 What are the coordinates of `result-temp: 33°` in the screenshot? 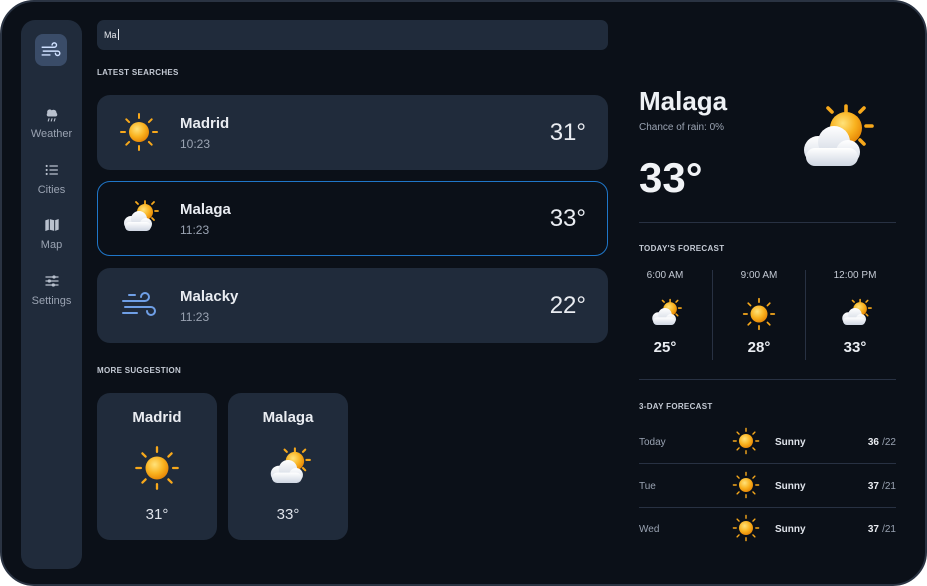 It's located at (567, 218).